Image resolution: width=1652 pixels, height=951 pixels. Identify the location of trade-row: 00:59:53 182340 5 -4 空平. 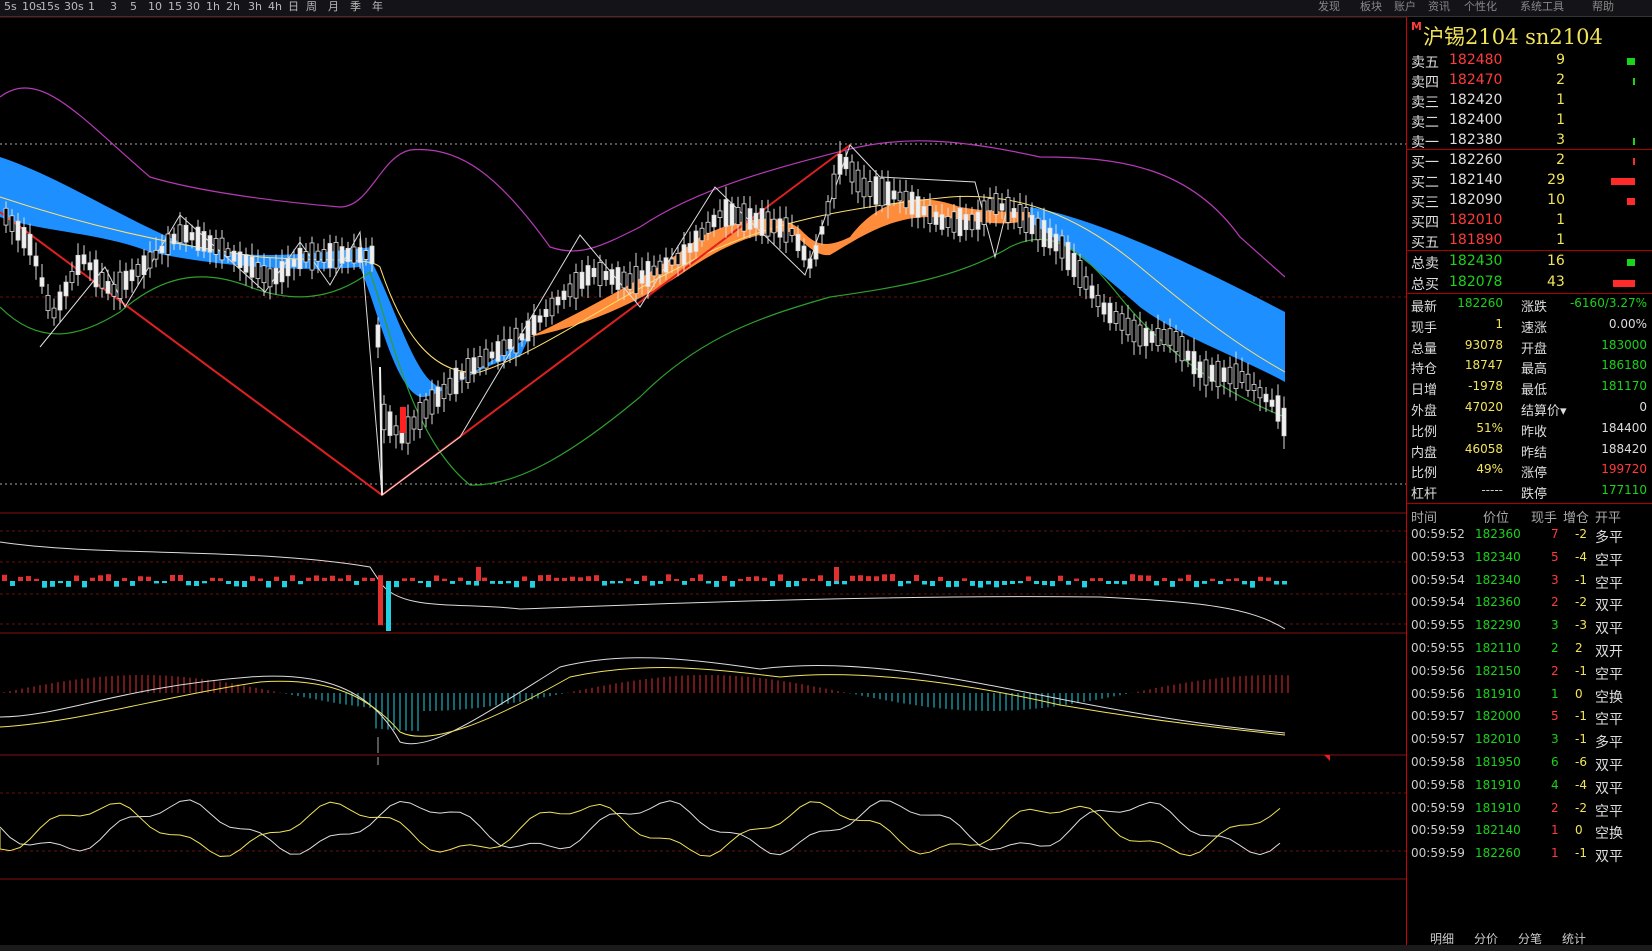
(1529, 558).